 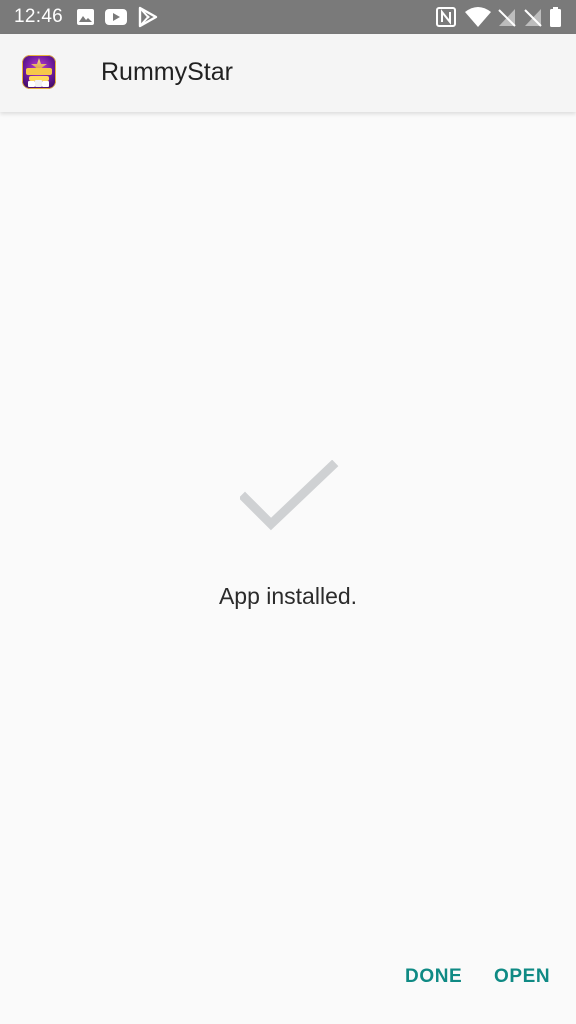 I want to click on youtube-icon, so click(x=116, y=17).